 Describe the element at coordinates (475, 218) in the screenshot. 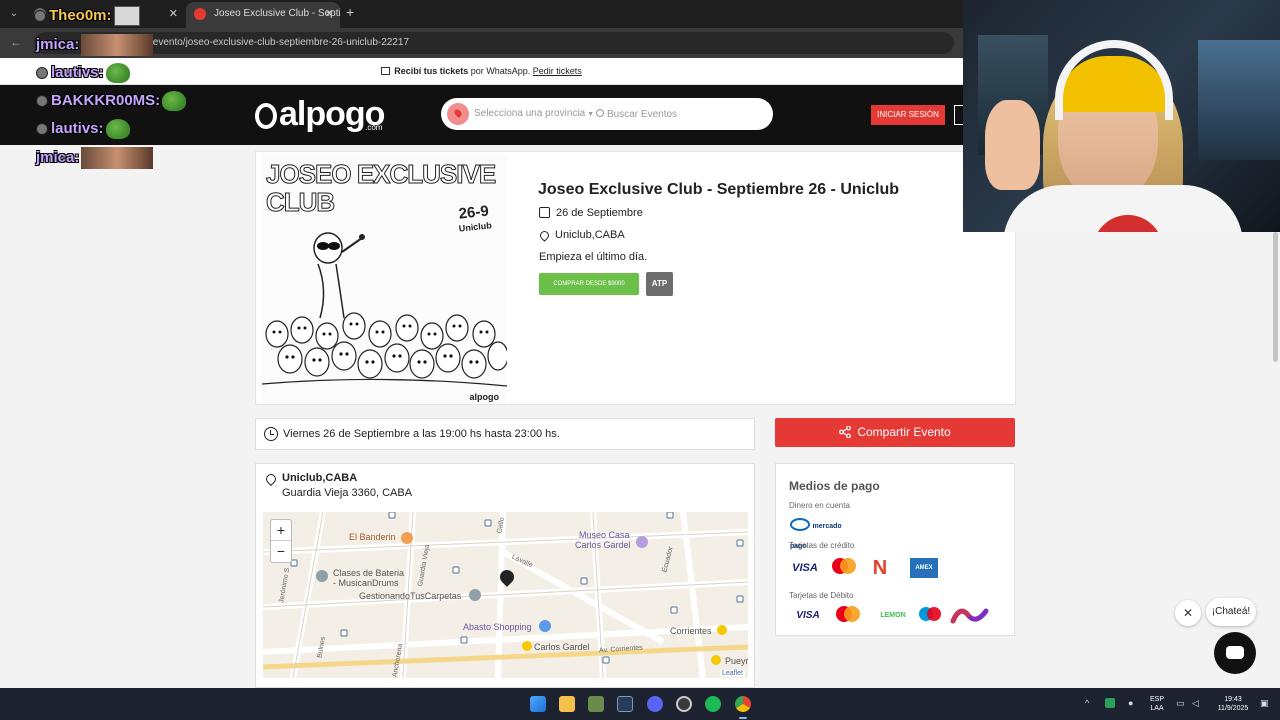

I see `poster-date: 26-9 Uniclub` at that location.